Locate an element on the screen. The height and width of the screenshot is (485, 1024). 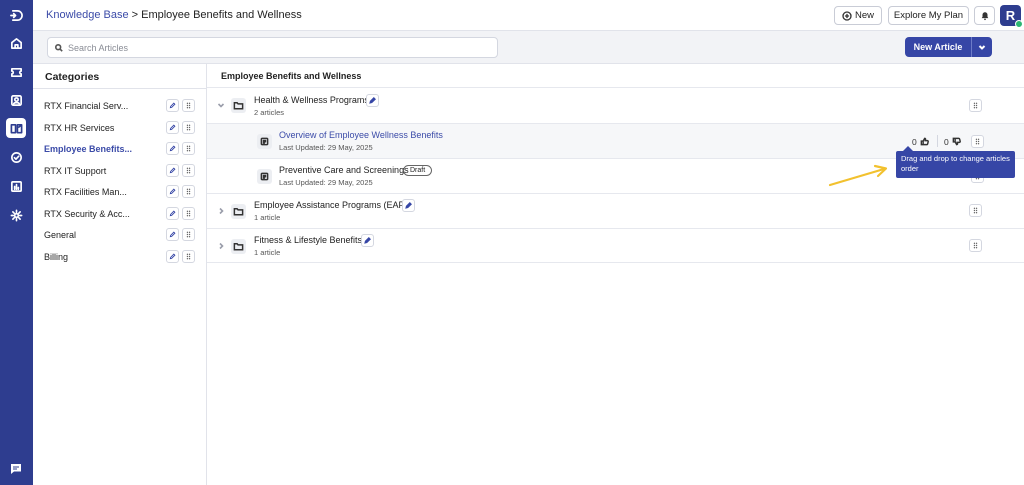
breadcrumb-link-knowledge-base: Knowledge Base is located at coordinates (87, 15).